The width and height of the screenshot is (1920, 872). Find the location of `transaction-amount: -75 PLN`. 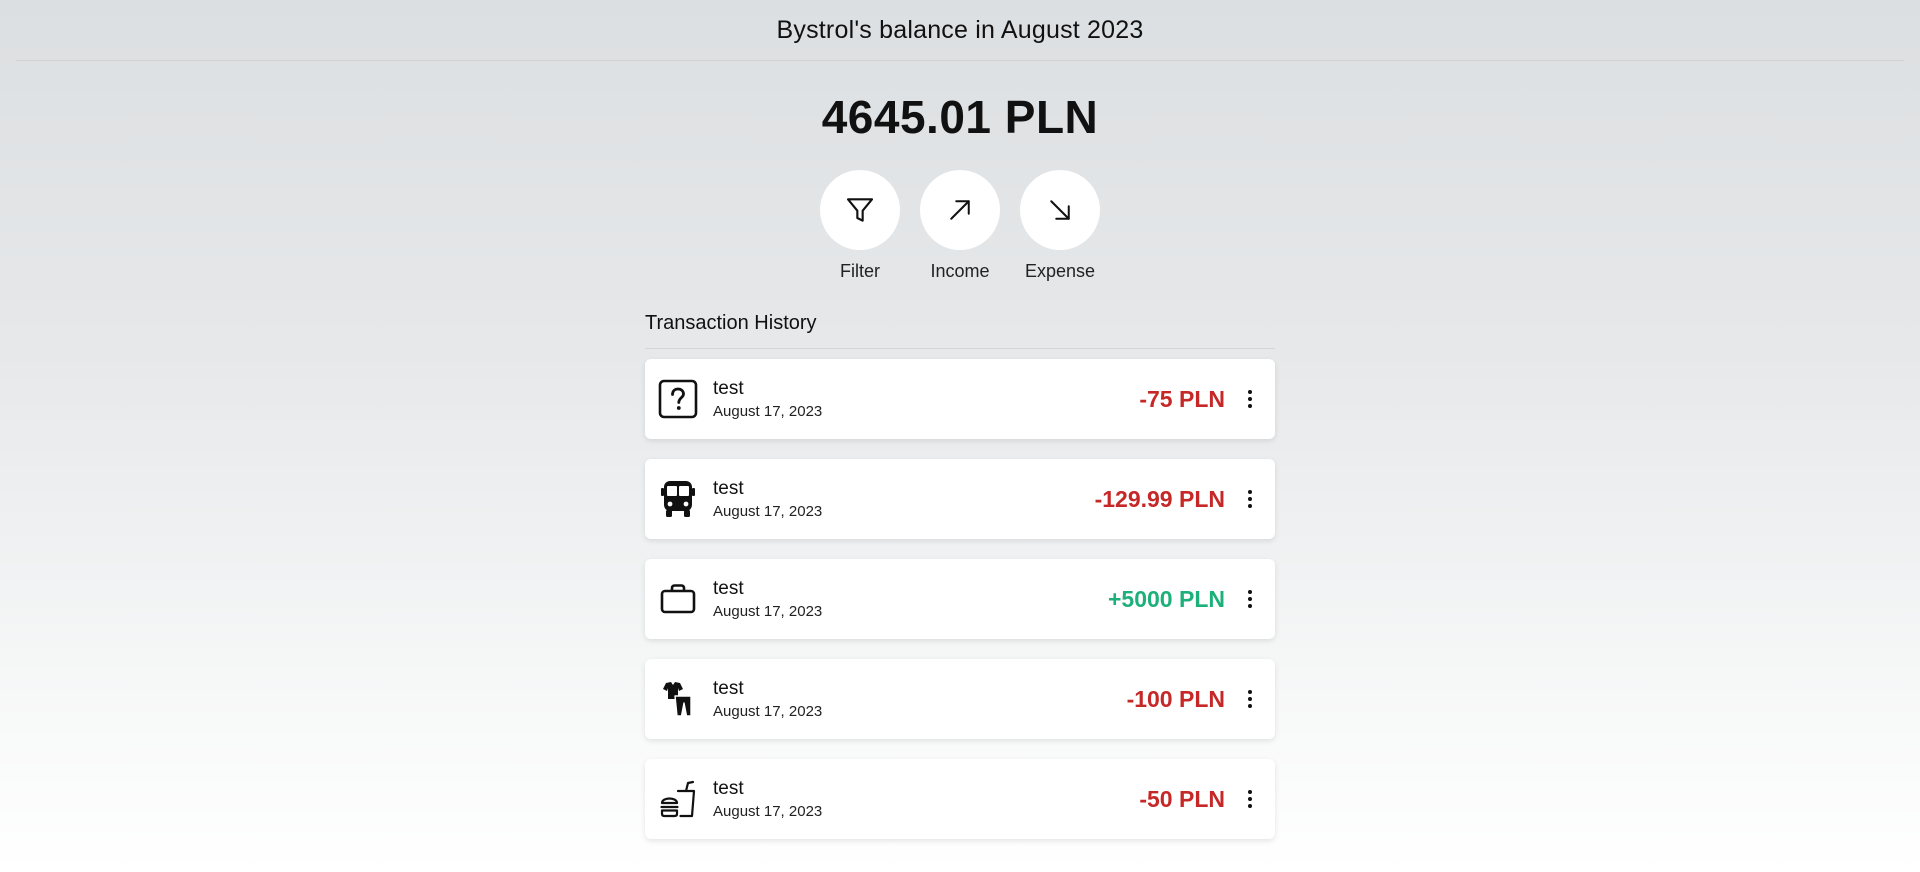

transaction-amount: -75 PLN is located at coordinates (1182, 398).